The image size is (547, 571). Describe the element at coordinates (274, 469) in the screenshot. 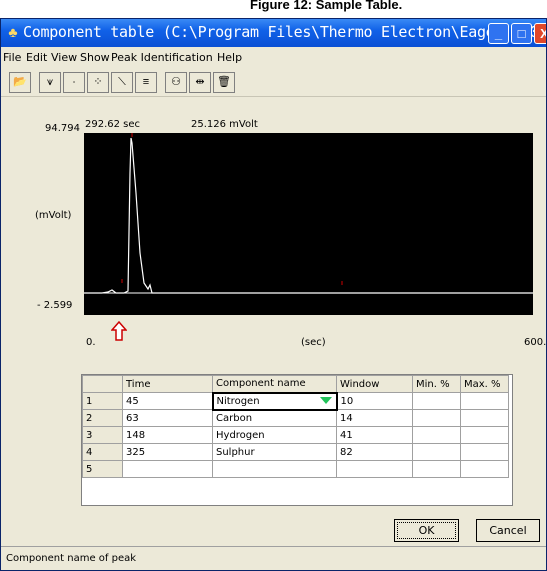

I see `component-name-cell` at that location.